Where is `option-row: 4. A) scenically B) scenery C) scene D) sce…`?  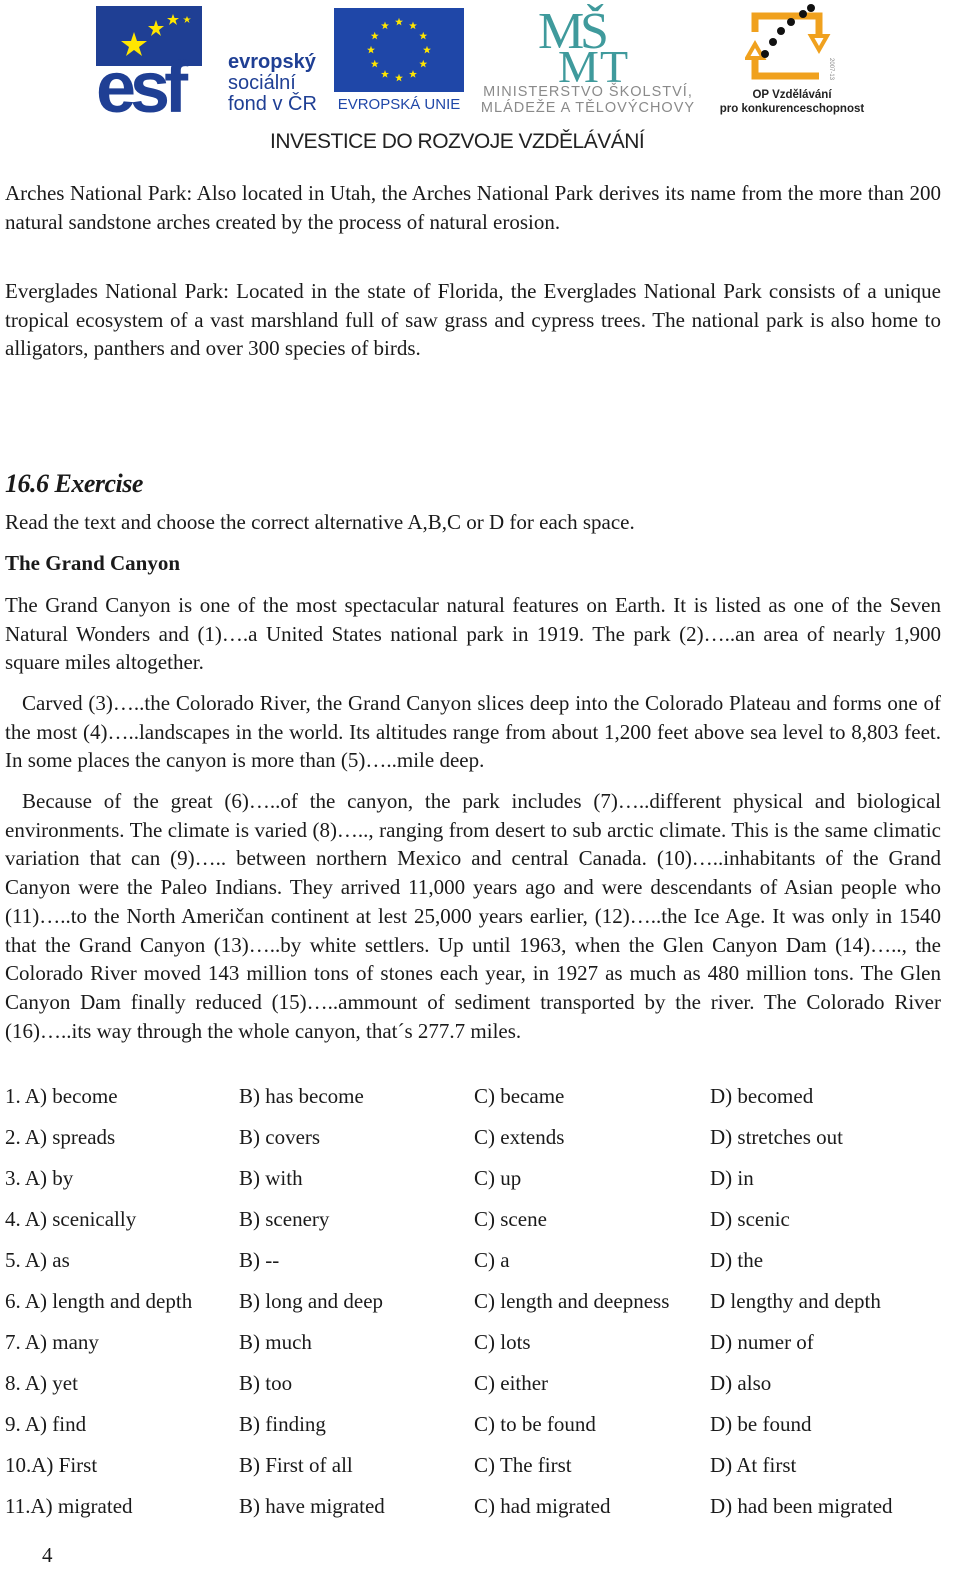 option-row: 4. A) scenically B) scenery C) scene D) sce… is located at coordinates (480, 1227).